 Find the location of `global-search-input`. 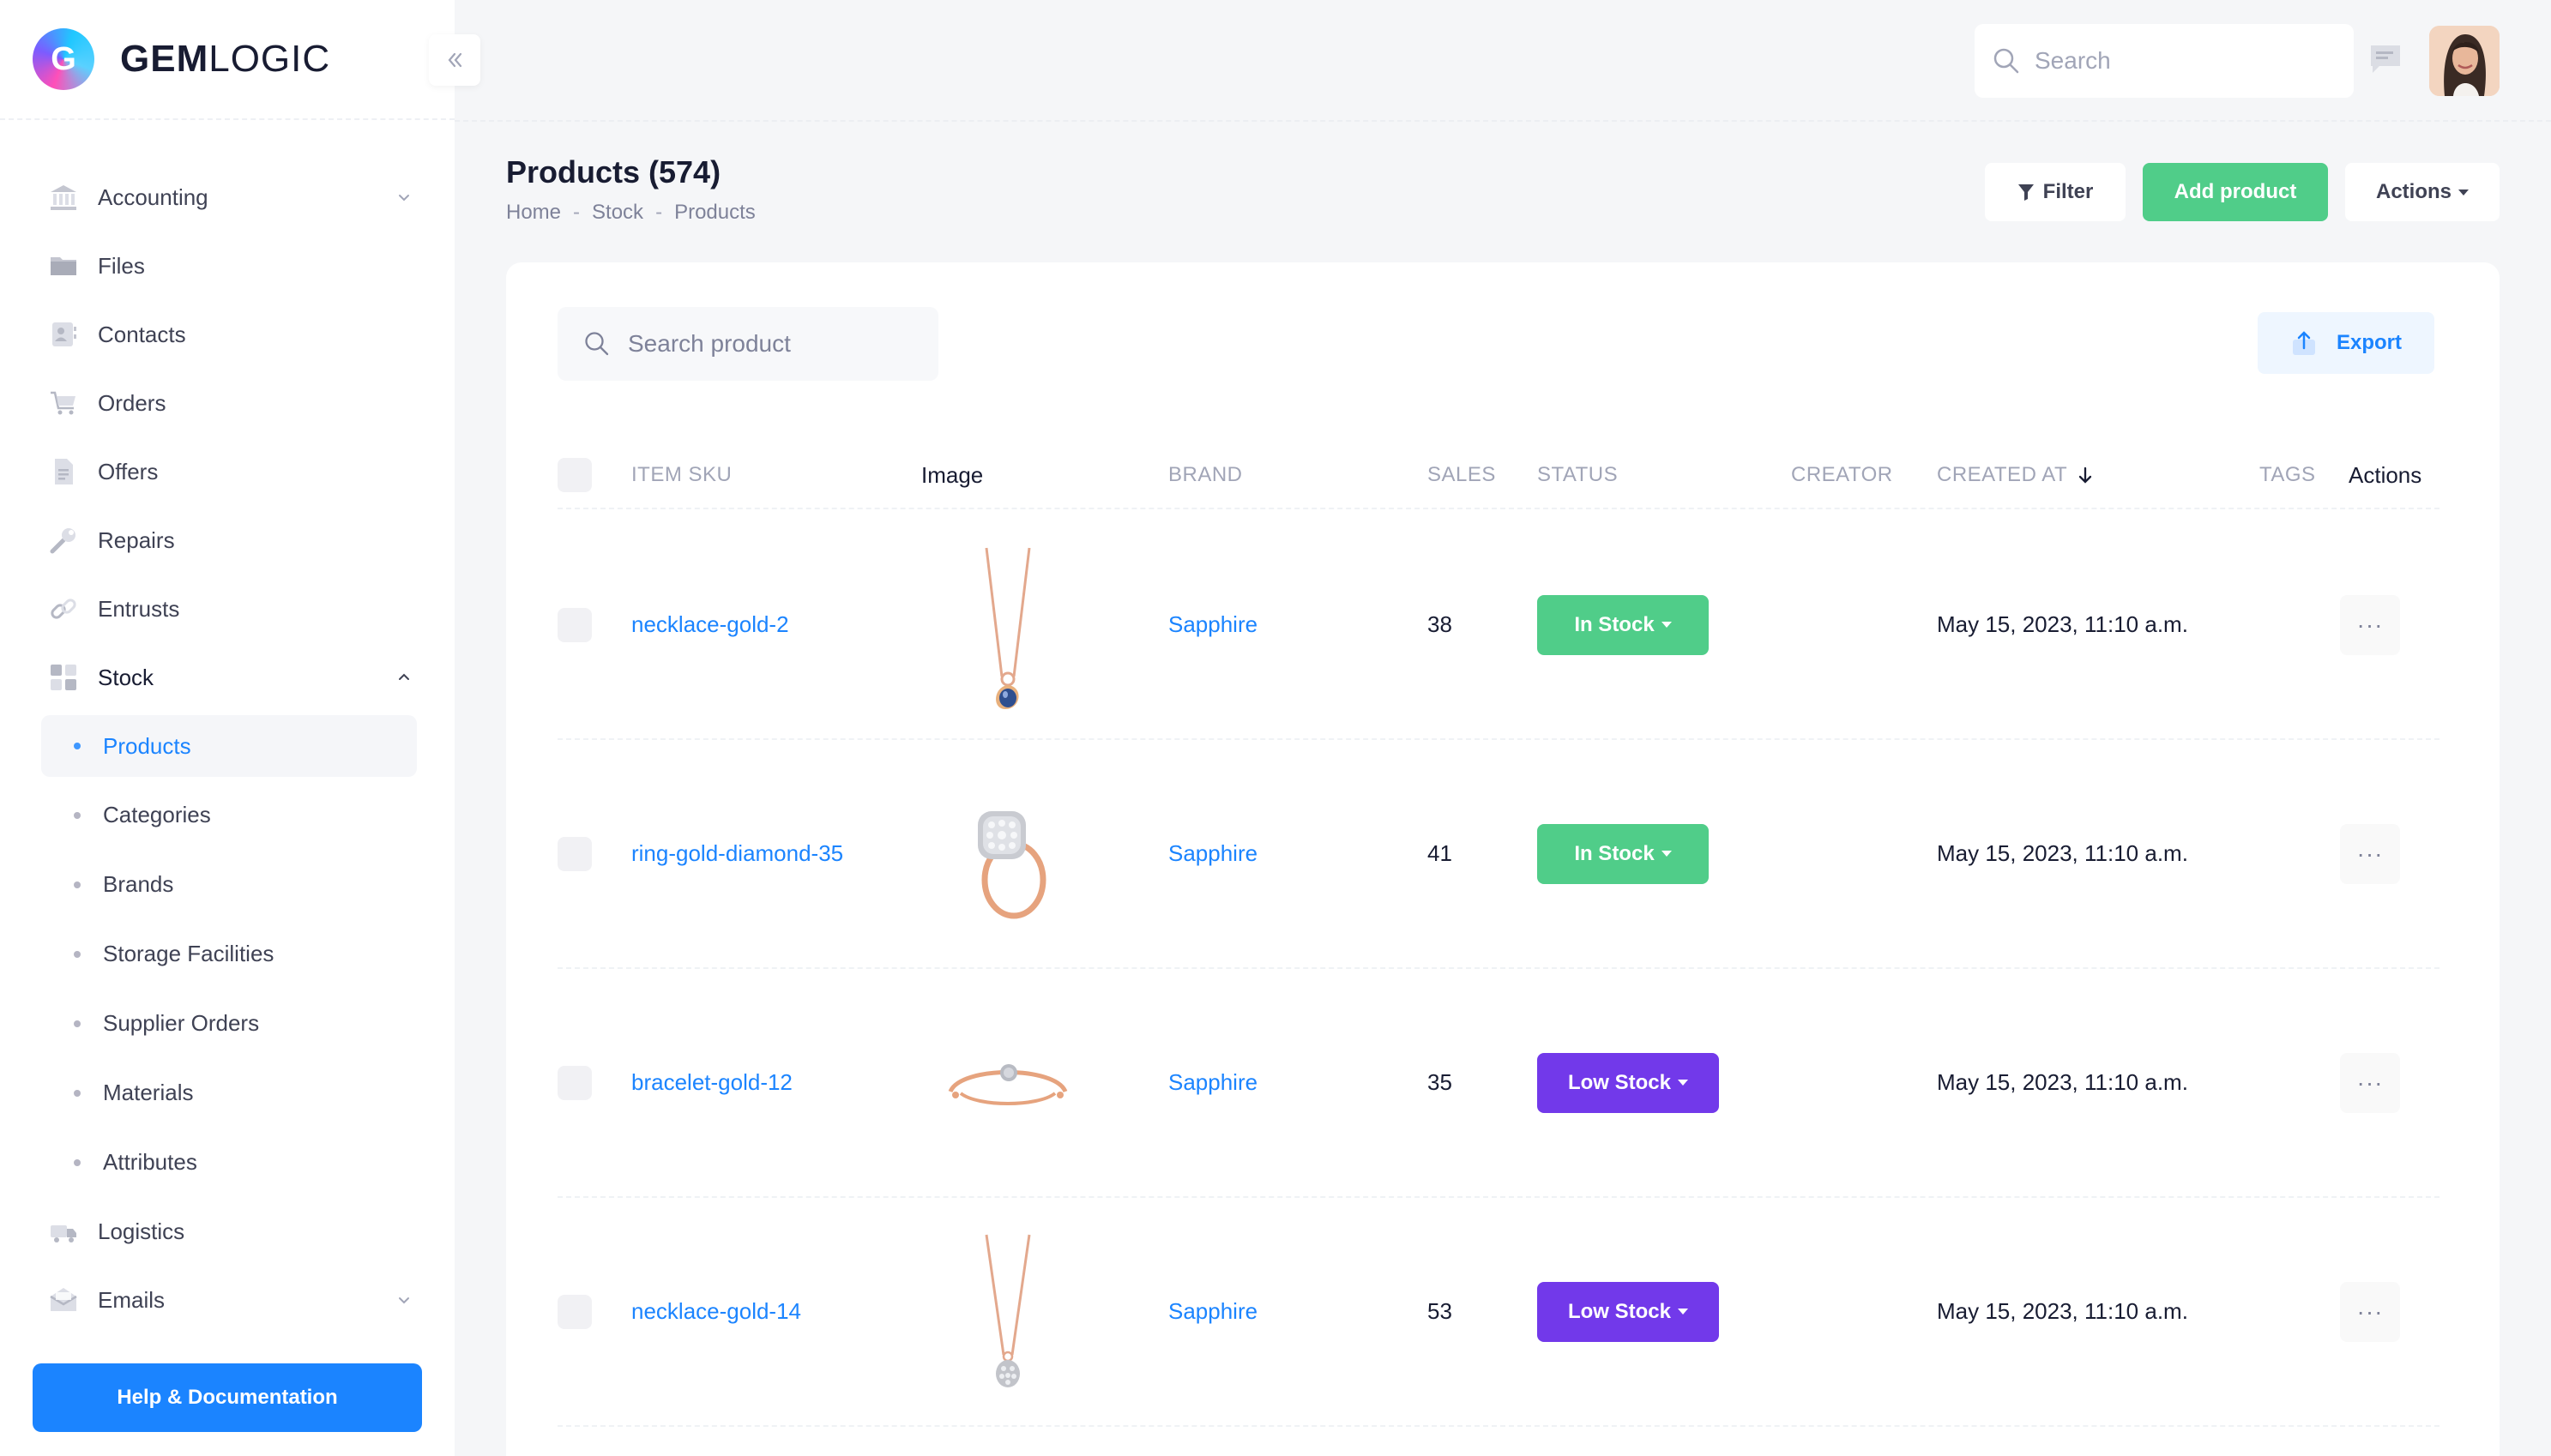

global-search-input is located at coordinates (2189, 61).